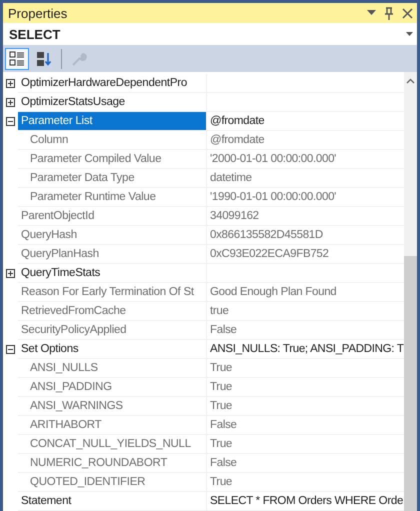 The height and width of the screenshot is (511, 420). What do you see at coordinates (112, 216) in the screenshot?
I see `property-name: ParentObjectId` at bounding box center [112, 216].